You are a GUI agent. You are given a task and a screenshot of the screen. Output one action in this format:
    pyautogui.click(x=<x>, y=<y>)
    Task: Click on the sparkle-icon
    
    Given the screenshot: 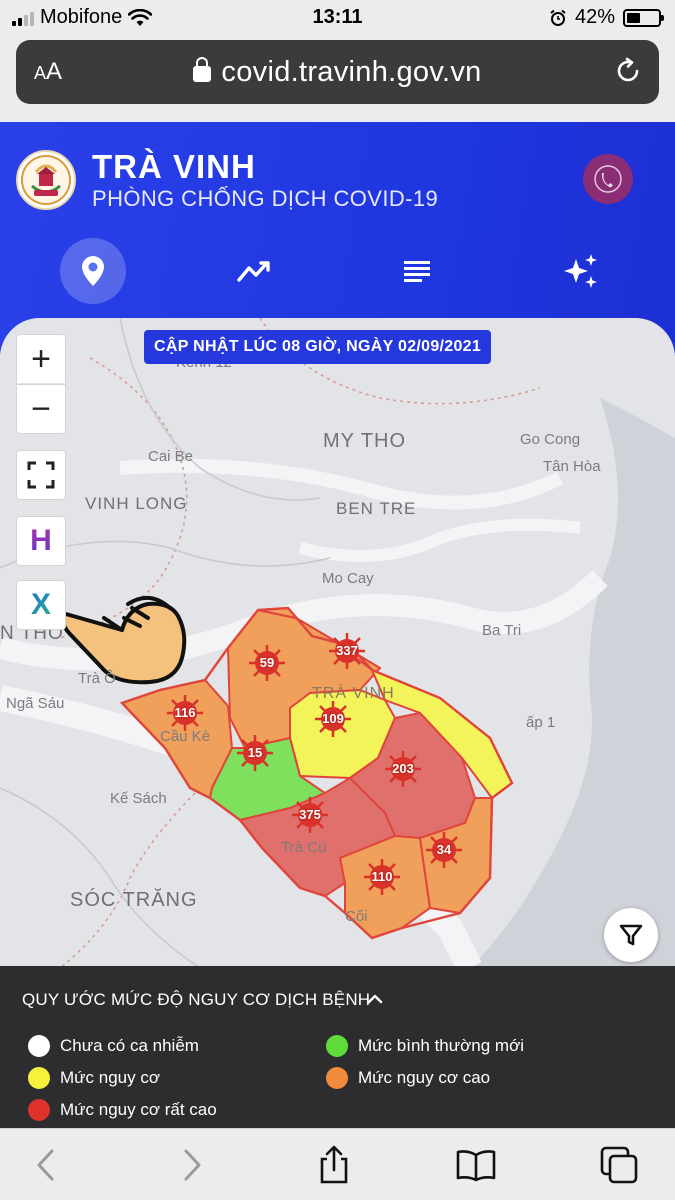 What is the action you would take?
    pyautogui.click(x=580, y=271)
    